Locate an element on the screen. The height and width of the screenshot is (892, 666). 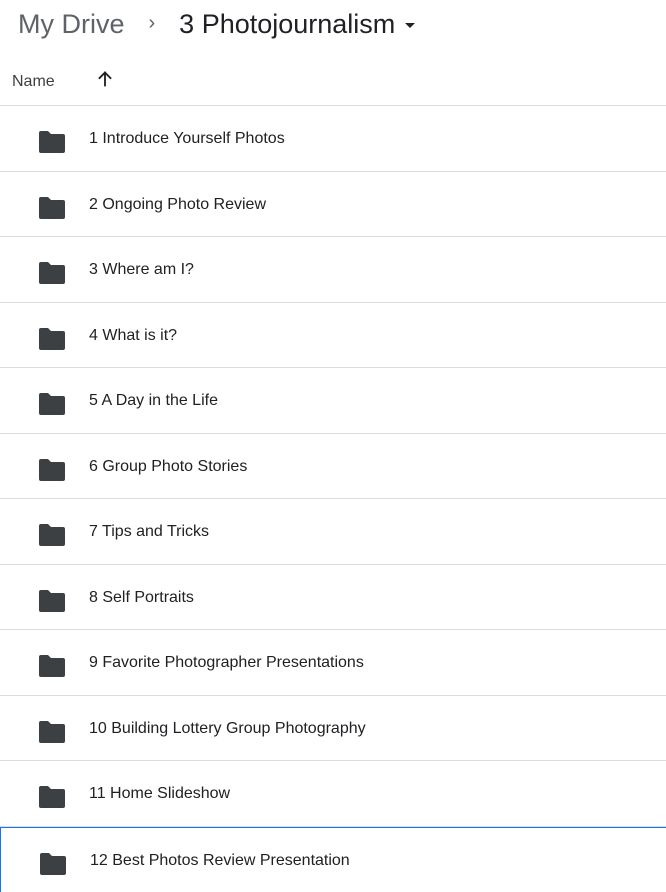
list-item: 8 Self Portraits is located at coordinates (333, 598).